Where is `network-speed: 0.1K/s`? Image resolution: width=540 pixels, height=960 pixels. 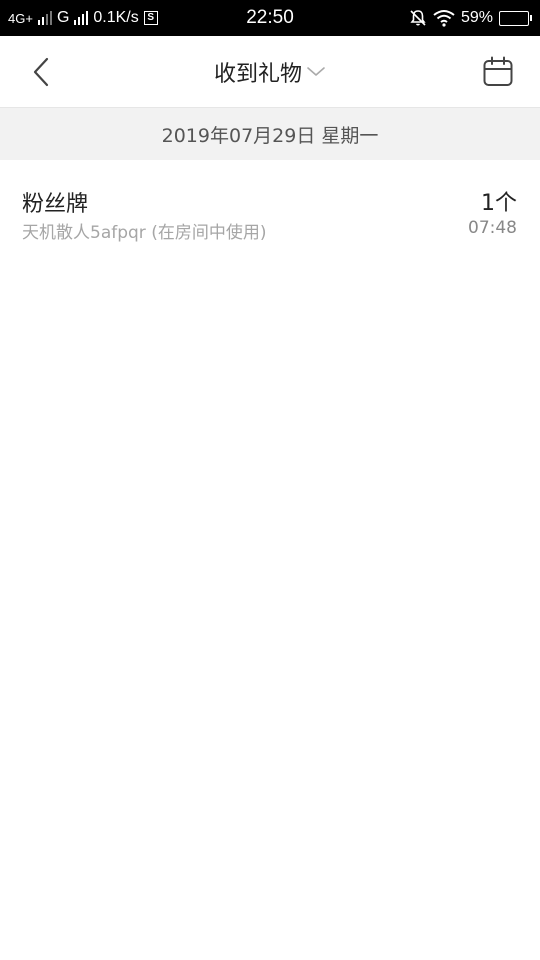
network-speed: 0.1K/s is located at coordinates (116, 17).